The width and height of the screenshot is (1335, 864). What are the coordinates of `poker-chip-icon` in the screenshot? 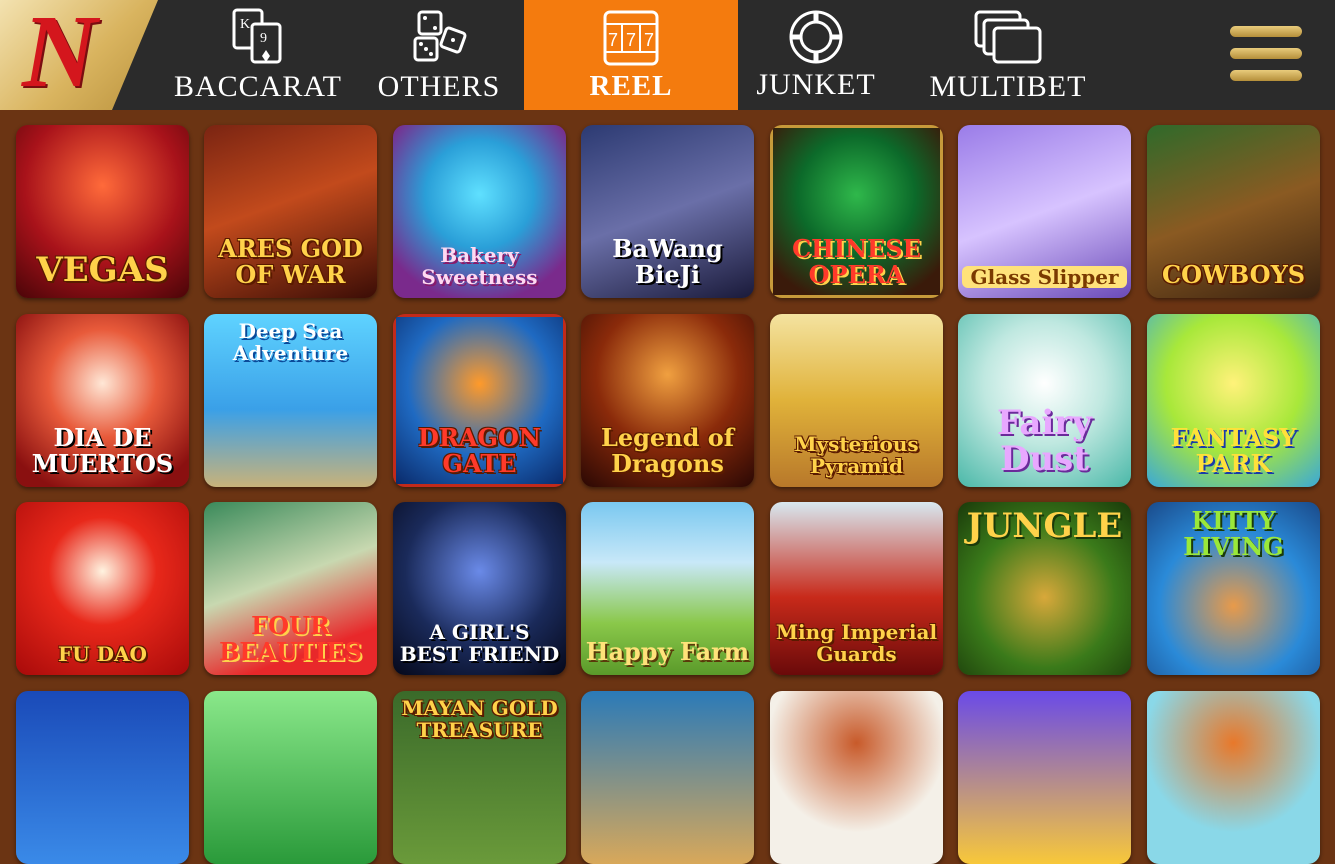 It's located at (816, 37).